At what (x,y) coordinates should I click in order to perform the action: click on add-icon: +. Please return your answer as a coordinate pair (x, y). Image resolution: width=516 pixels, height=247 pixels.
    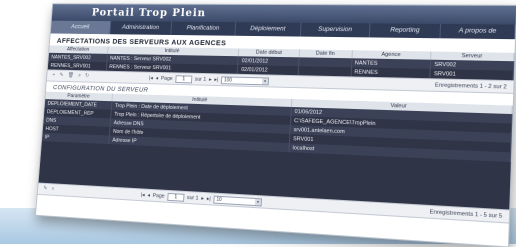
    Looking at the image, I should click on (53, 75).